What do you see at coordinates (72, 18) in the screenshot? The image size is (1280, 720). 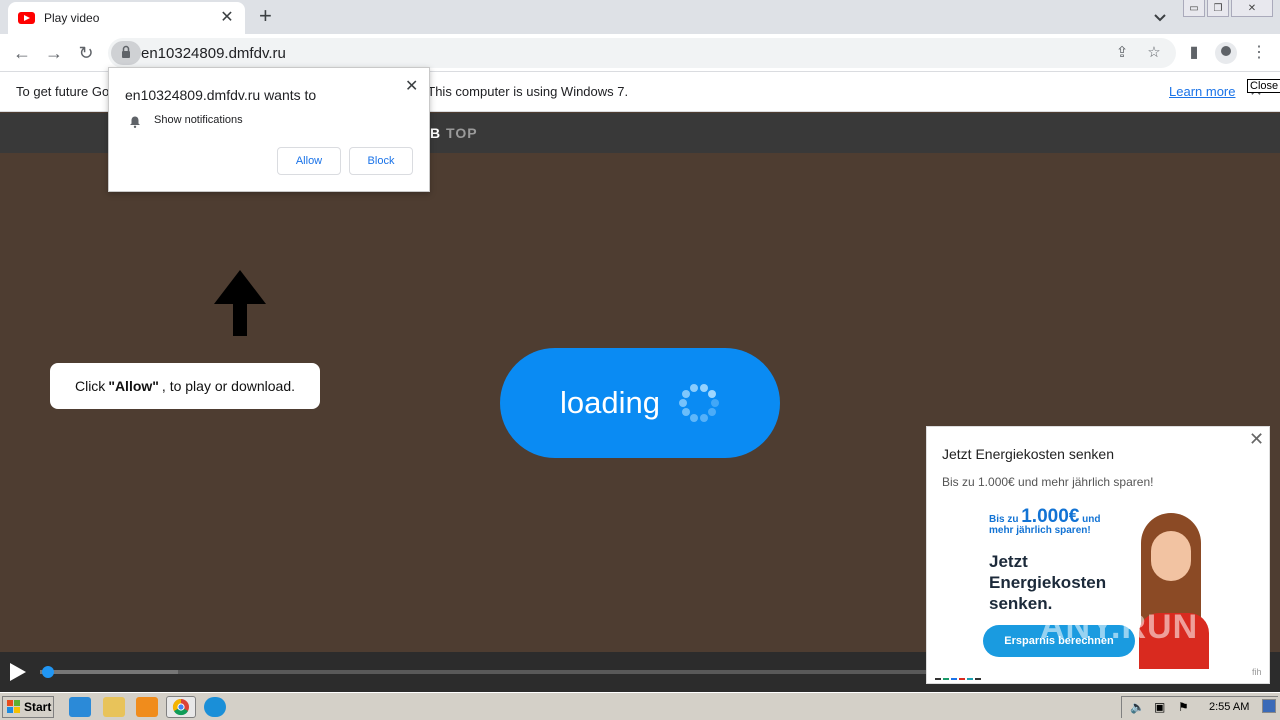 I see `tab-title: Play video` at bounding box center [72, 18].